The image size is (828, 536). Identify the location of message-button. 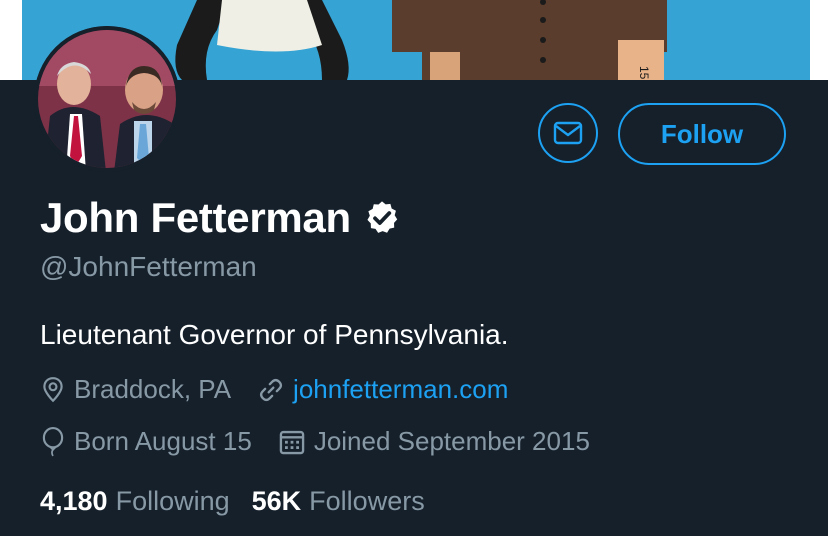
(568, 133).